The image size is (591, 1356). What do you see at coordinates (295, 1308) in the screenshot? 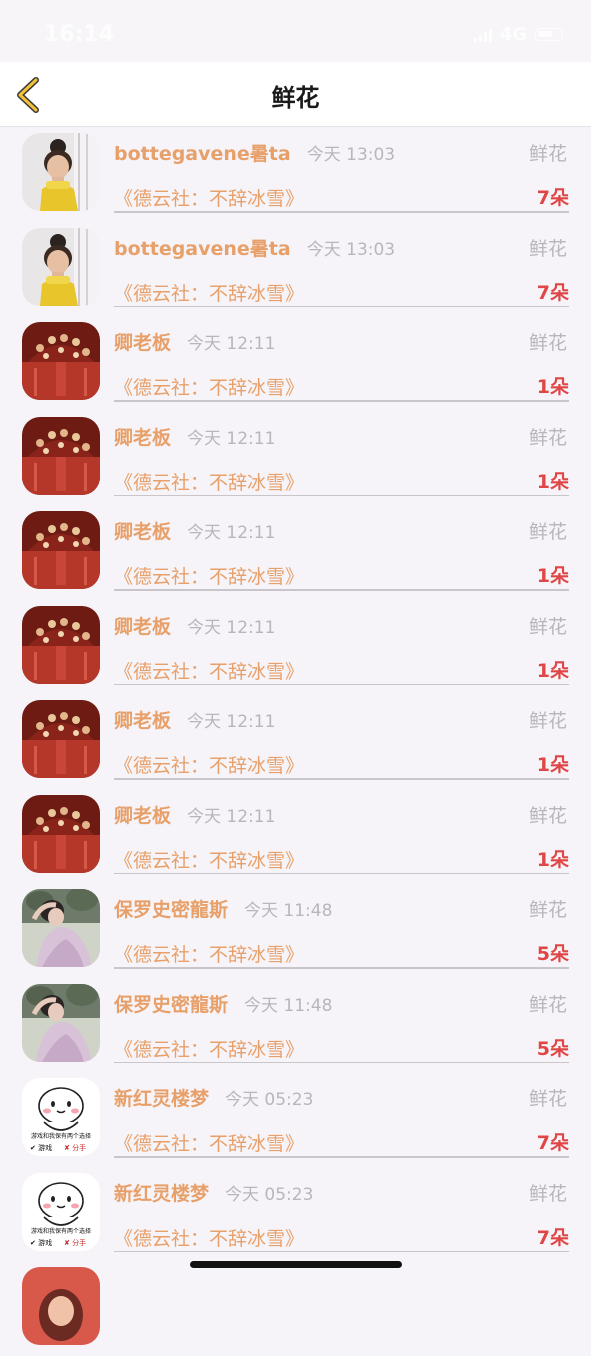
I see `list-item` at bounding box center [295, 1308].